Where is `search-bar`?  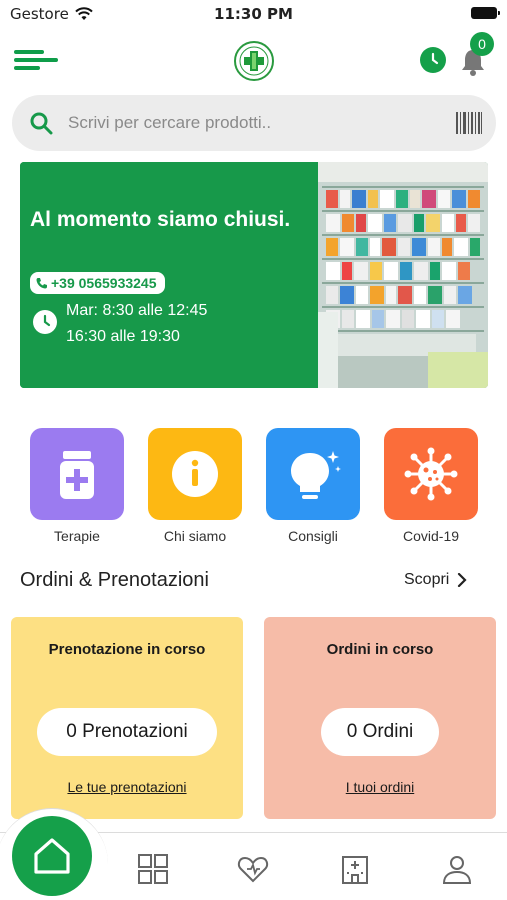
search-bar is located at coordinates (254, 123).